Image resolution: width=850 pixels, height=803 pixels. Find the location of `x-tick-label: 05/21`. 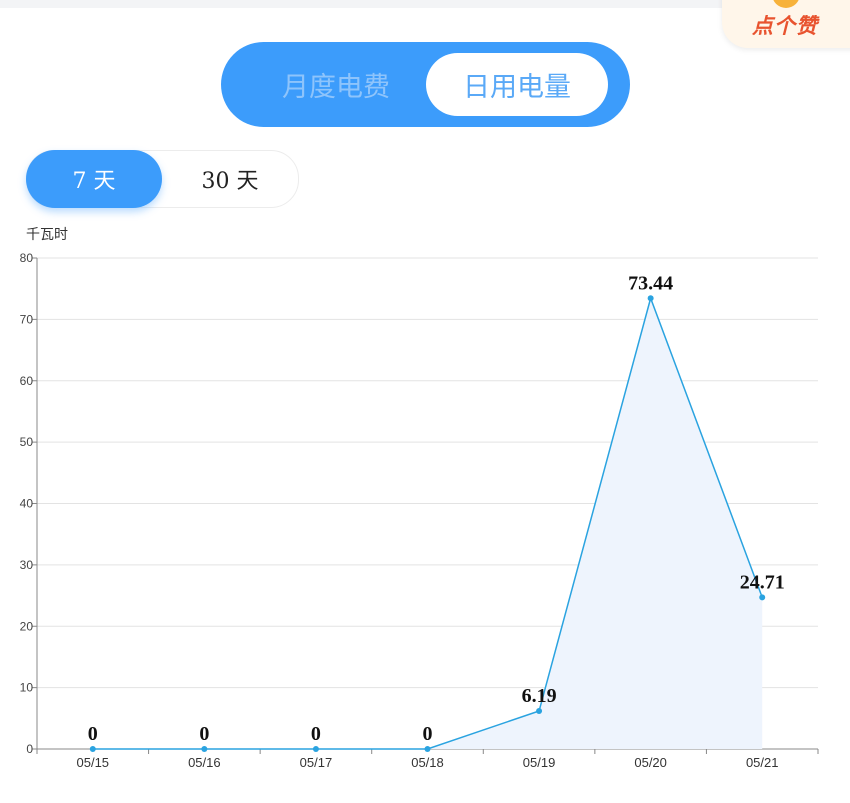

x-tick-label: 05/21 is located at coordinates (762, 762).